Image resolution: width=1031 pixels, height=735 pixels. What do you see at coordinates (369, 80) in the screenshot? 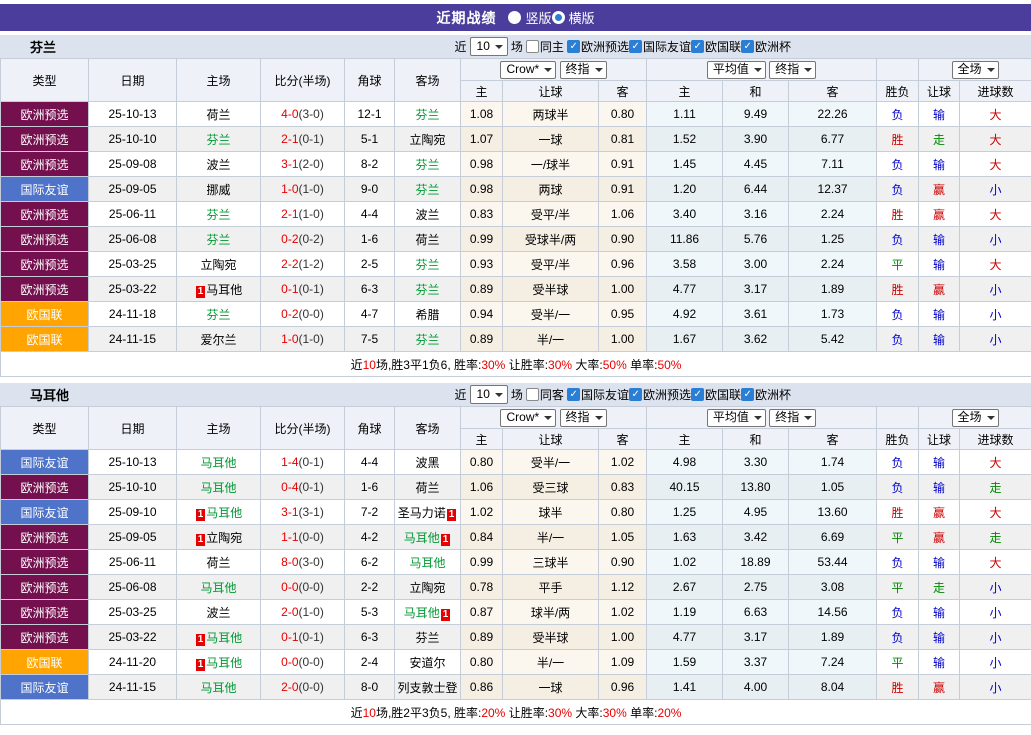
I see `col-corners: 角球` at bounding box center [369, 80].